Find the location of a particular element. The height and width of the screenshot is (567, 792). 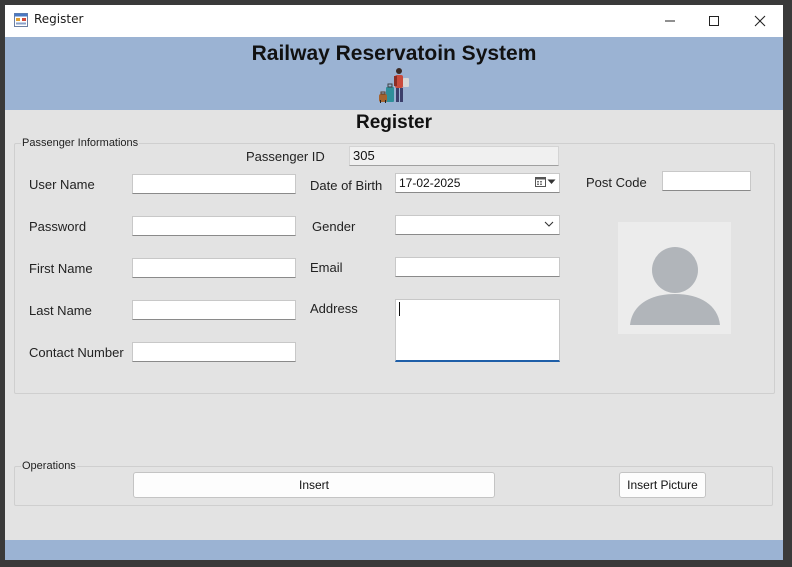

traveler-luggage-icon is located at coordinates (394, 85).